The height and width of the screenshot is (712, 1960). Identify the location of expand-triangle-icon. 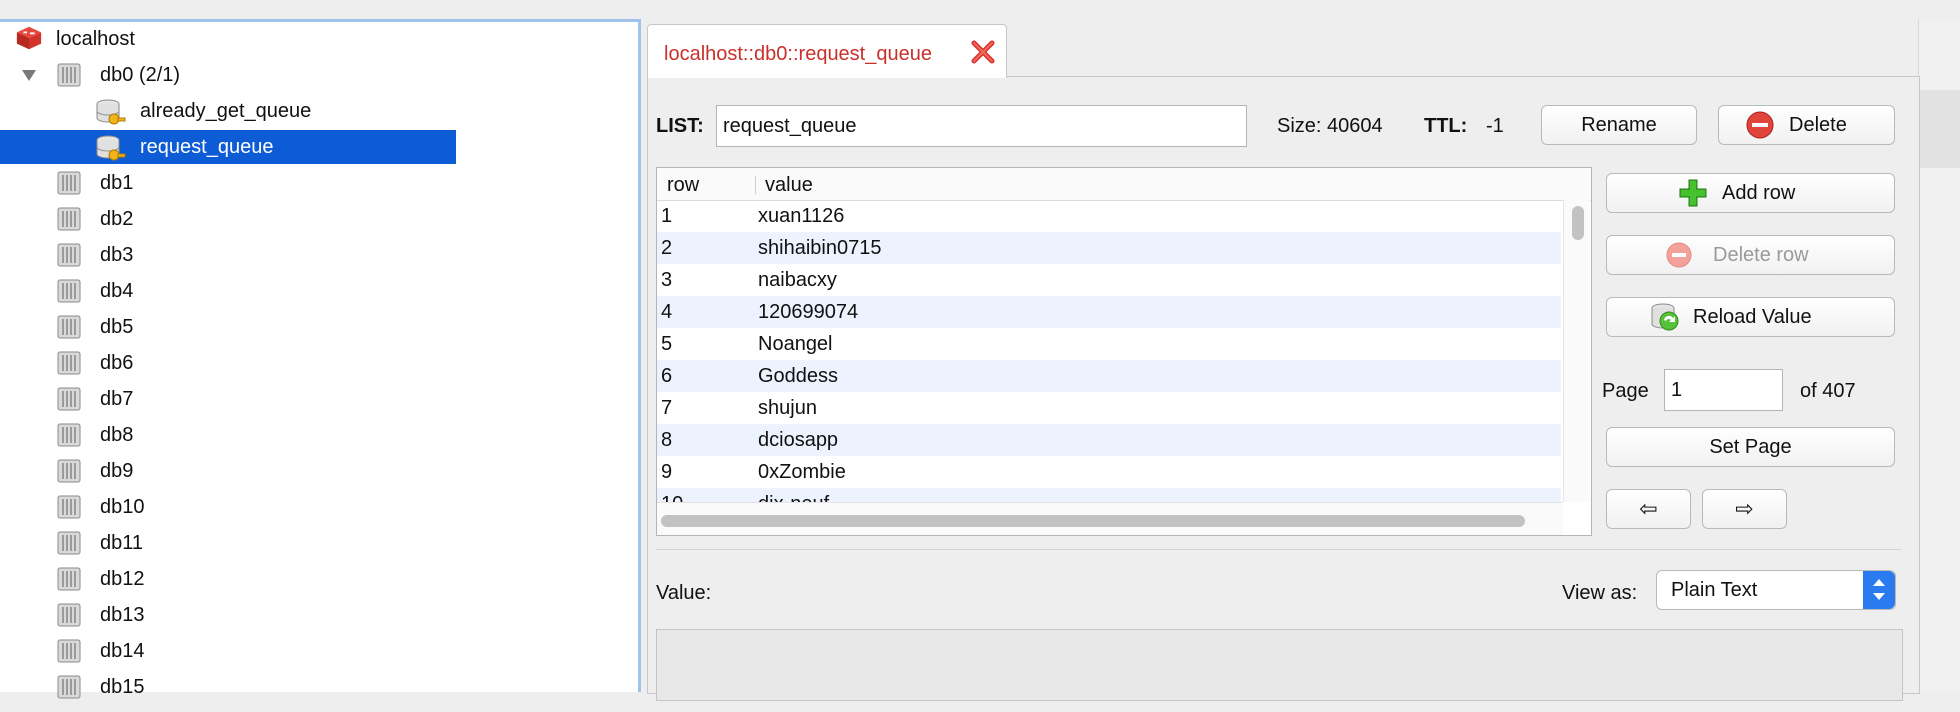
(29, 75).